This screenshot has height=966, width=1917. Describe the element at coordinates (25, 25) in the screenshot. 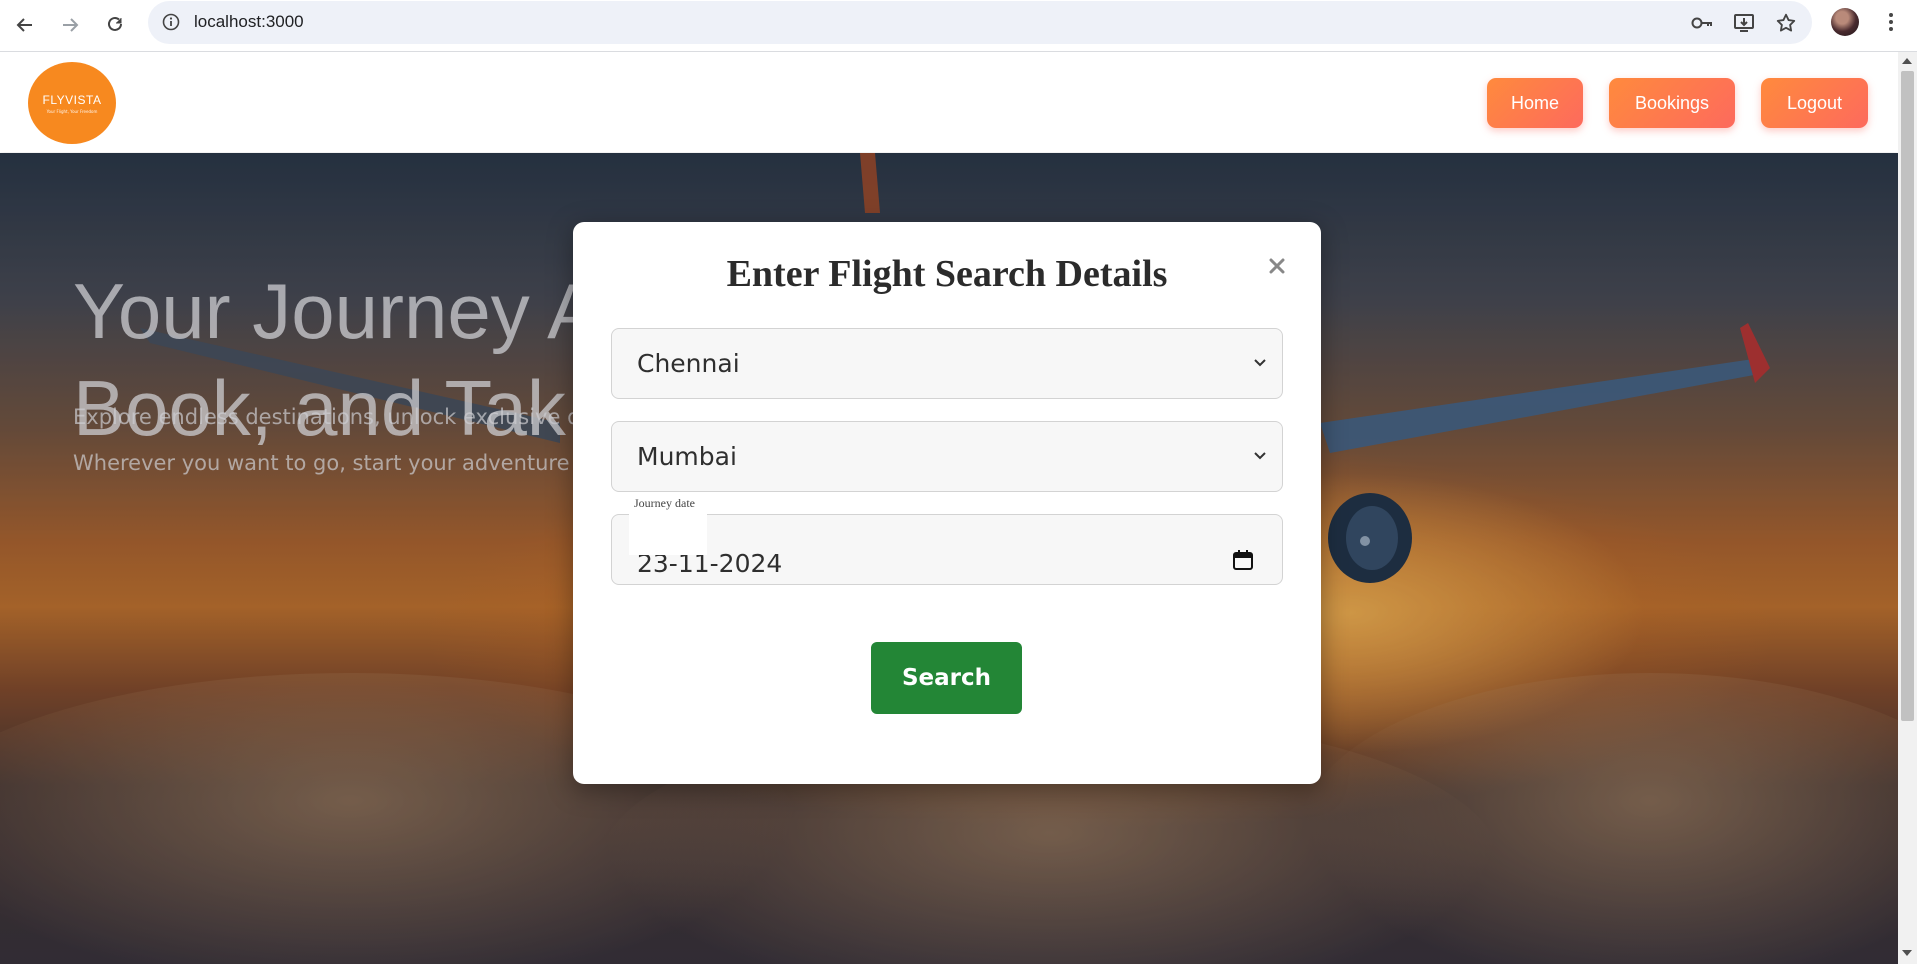

I see `back-icon` at that location.